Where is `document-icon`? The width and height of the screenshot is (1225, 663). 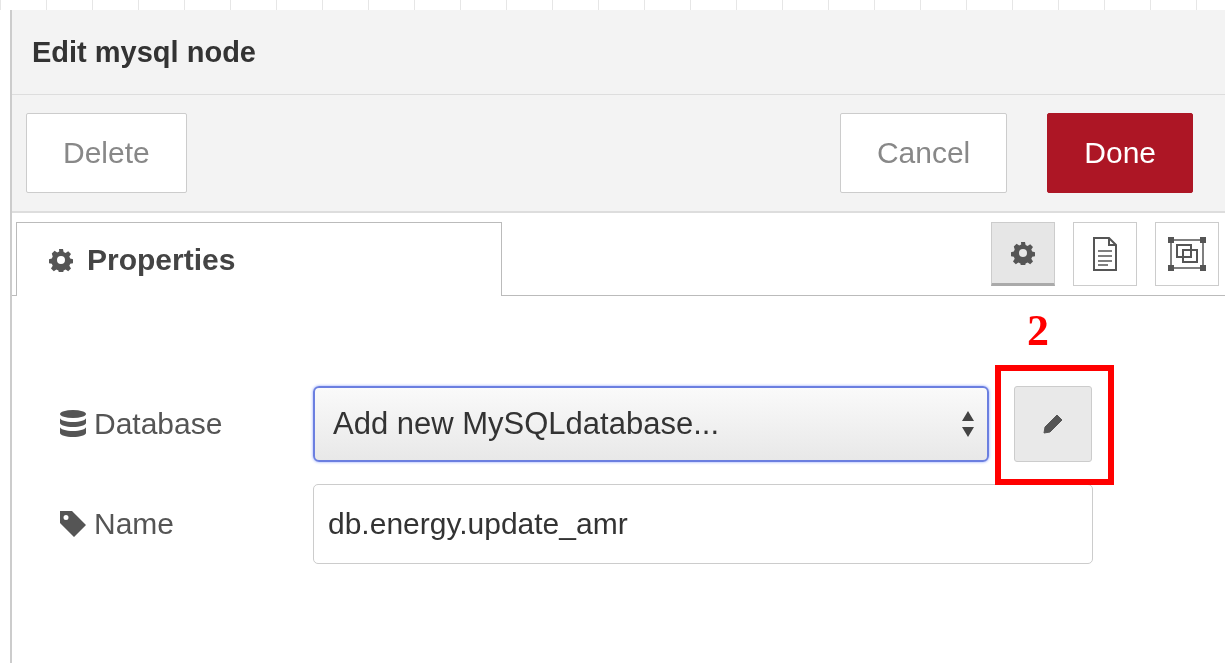
document-icon is located at coordinates (1105, 254).